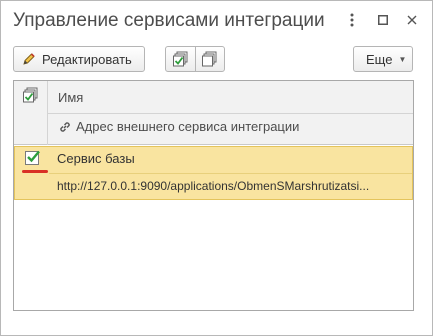 The height and width of the screenshot is (336, 433). Describe the element at coordinates (402, 59) in the screenshot. I see `chevron-down-icon: ▼` at that location.